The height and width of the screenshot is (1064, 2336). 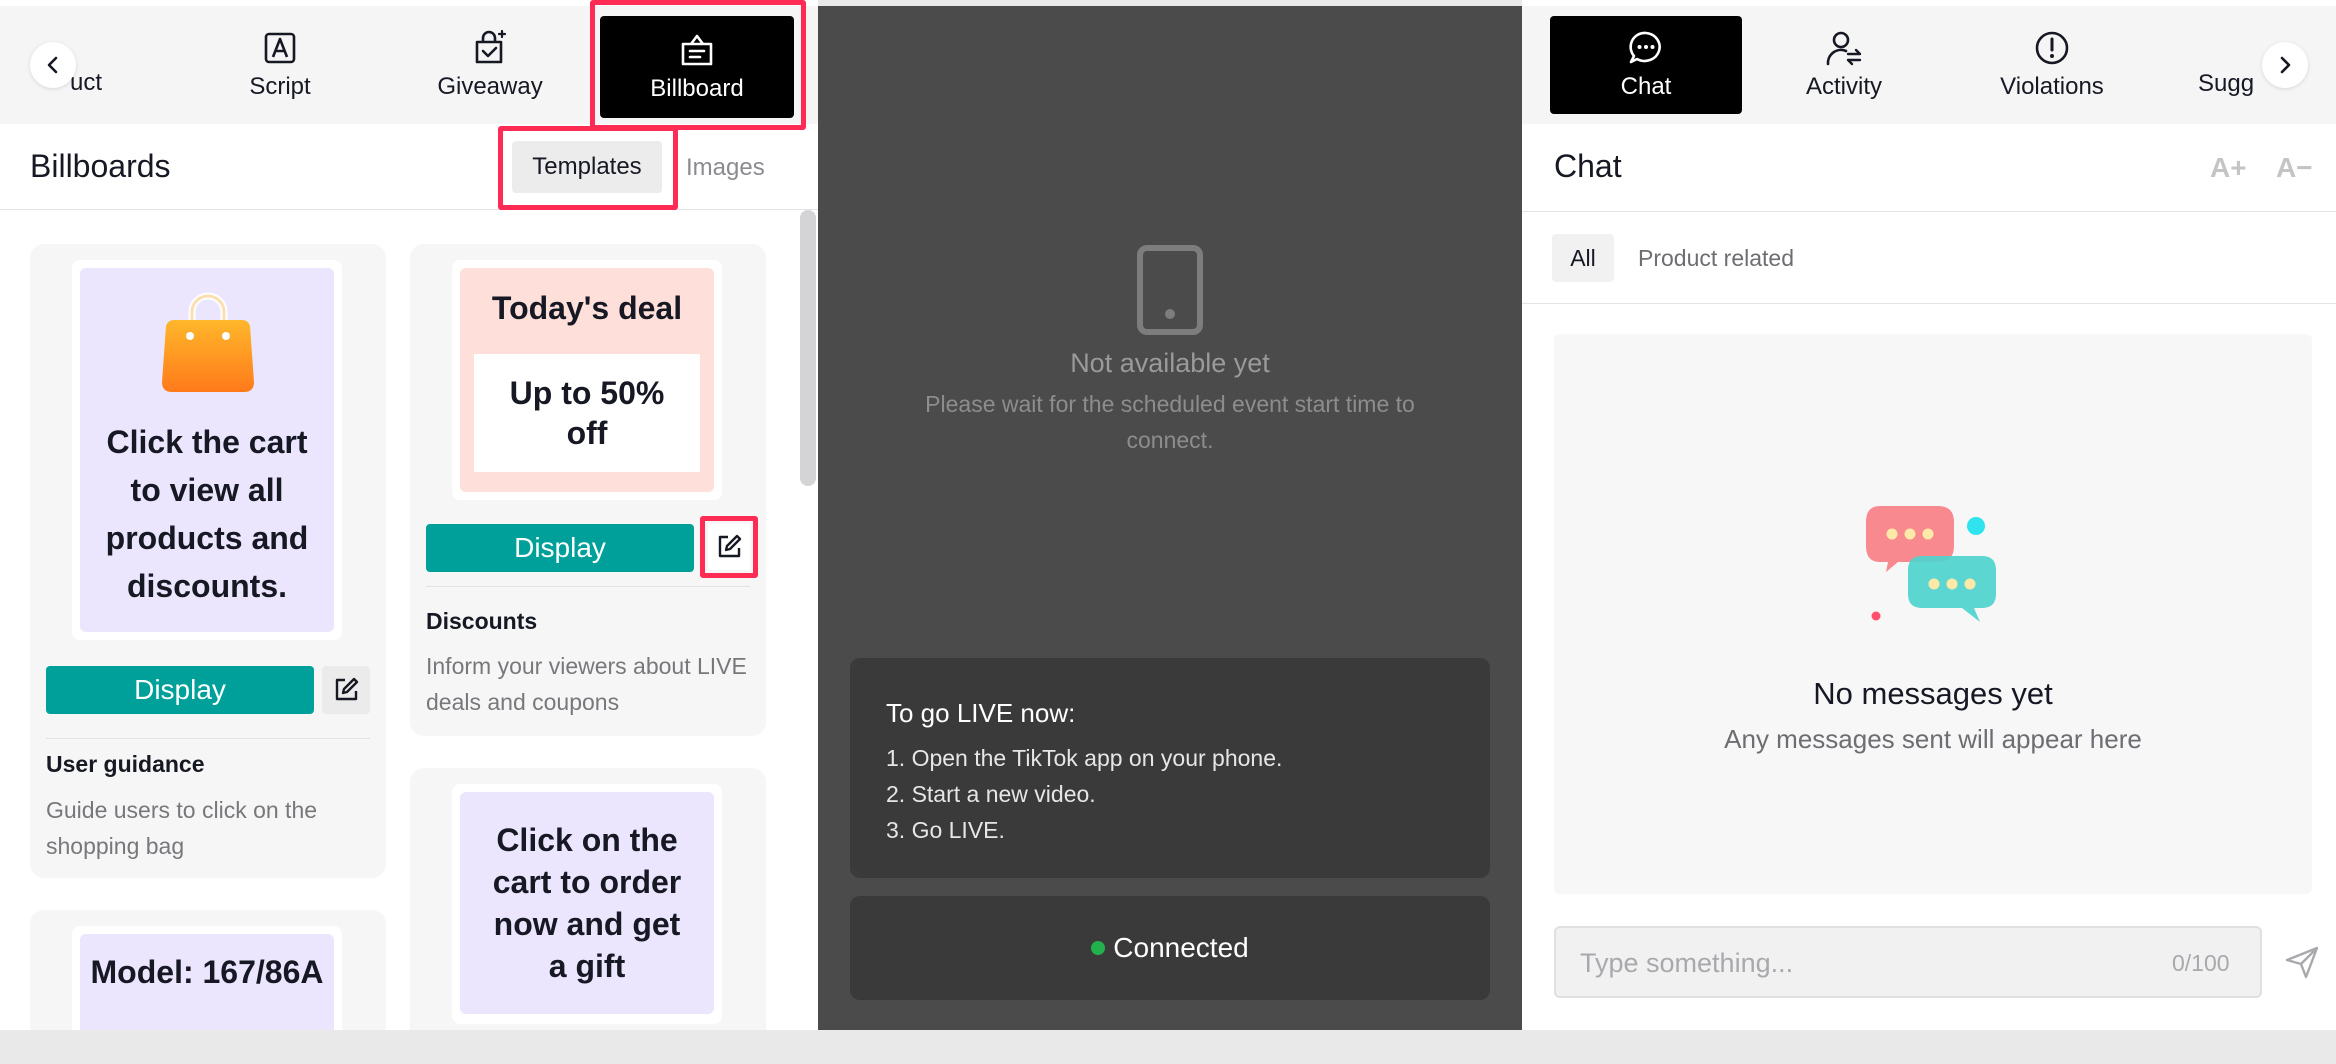 I want to click on billboard-preview-bg: Today's deal Up to 50% off, so click(x=587, y=380).